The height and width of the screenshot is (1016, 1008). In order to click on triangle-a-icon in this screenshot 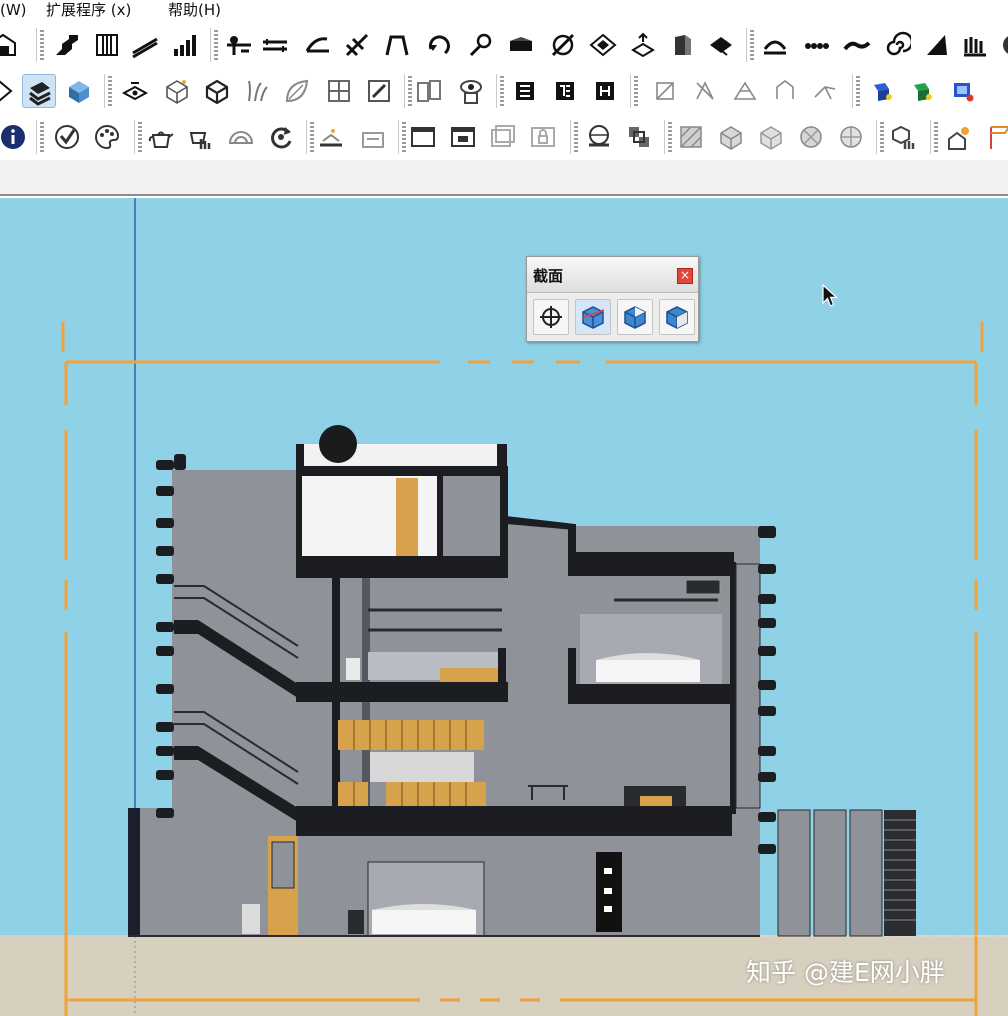, I will do `click(665, 91)`.